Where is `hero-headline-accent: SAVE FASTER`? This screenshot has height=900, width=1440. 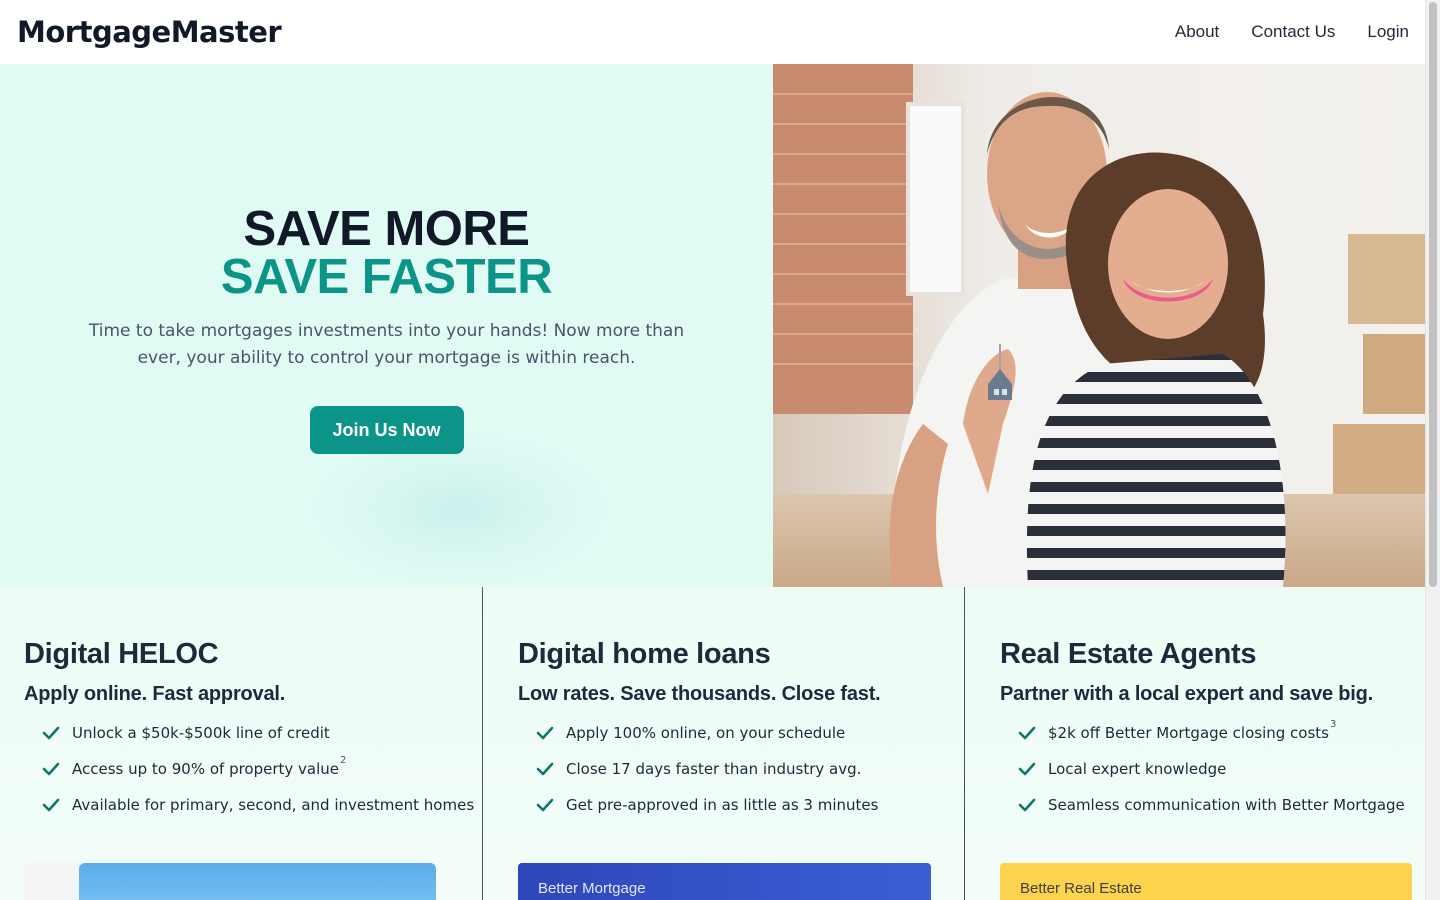
hero-headline-accent: SAVE FASTER is located at coordinates (386, 277).